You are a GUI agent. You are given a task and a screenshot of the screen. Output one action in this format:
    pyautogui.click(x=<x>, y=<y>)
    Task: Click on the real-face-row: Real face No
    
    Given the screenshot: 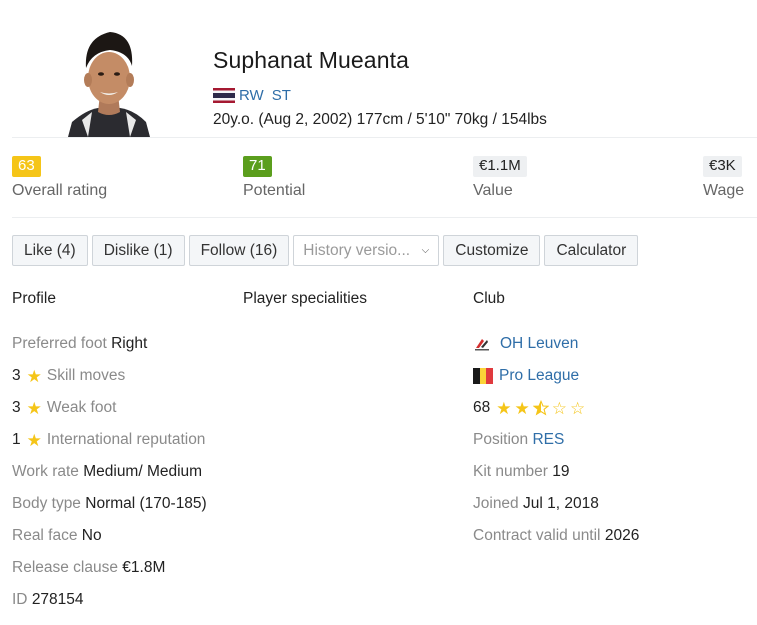 What is the action you would take?
    pyautogui.click(x=57, y=536)
    